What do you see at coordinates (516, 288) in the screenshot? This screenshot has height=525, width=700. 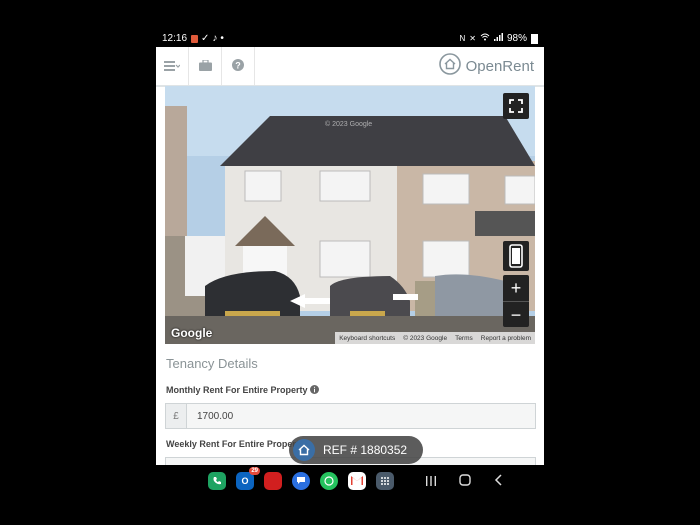 I see `zoom-in-button: +` at bounding box center [516, 288].